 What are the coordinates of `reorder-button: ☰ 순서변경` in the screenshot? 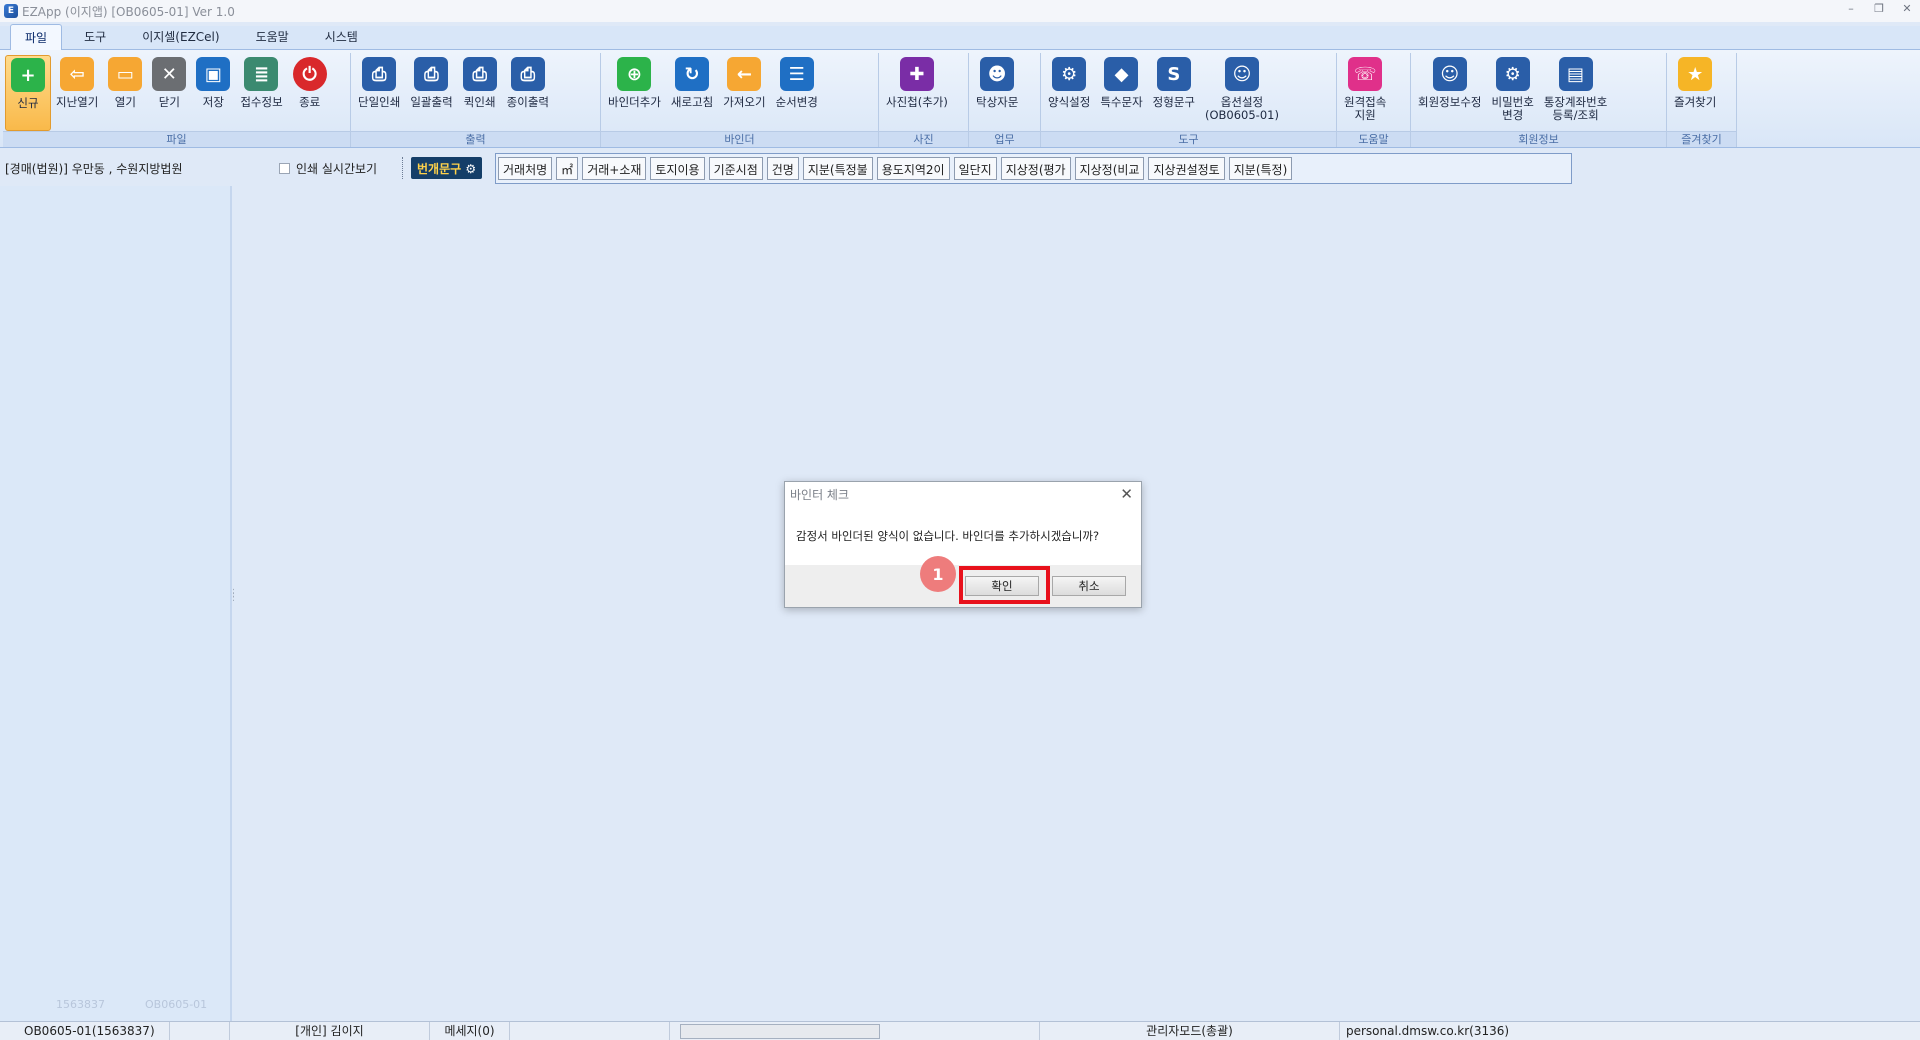 It's located at (797, 93).